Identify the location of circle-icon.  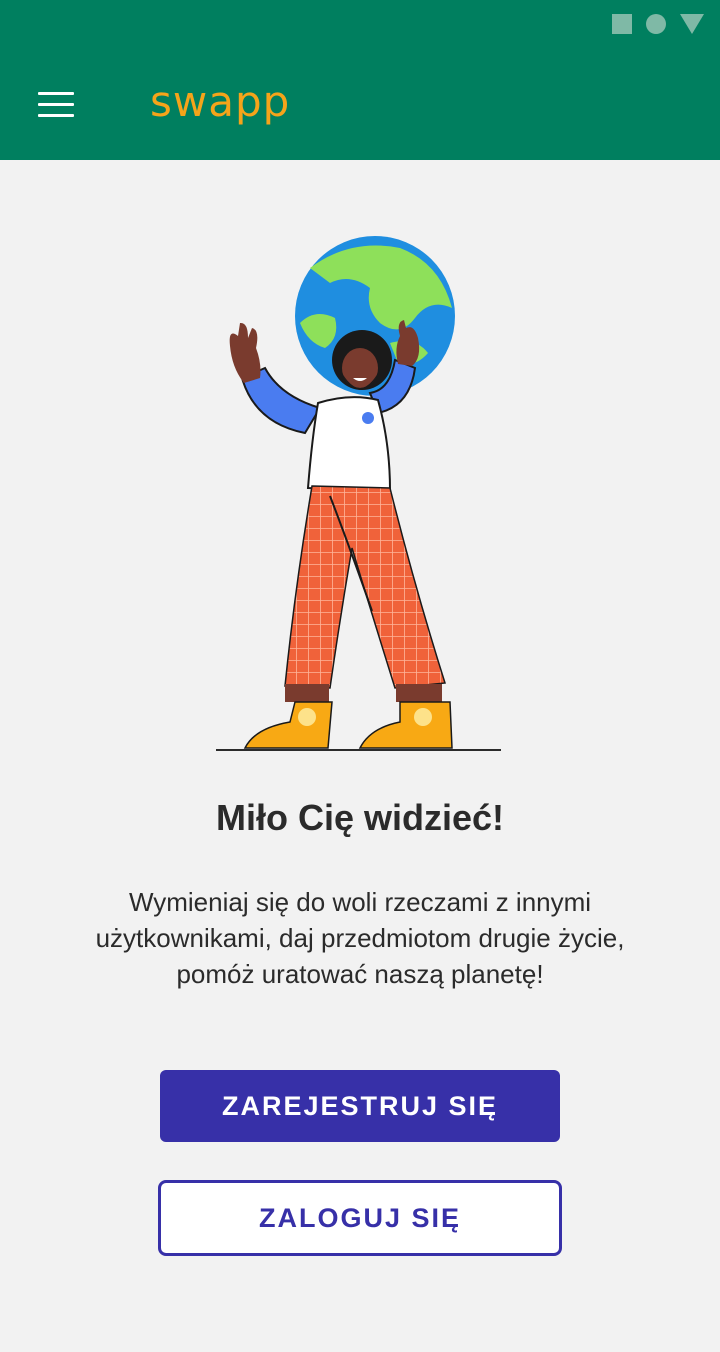
(656, 24).